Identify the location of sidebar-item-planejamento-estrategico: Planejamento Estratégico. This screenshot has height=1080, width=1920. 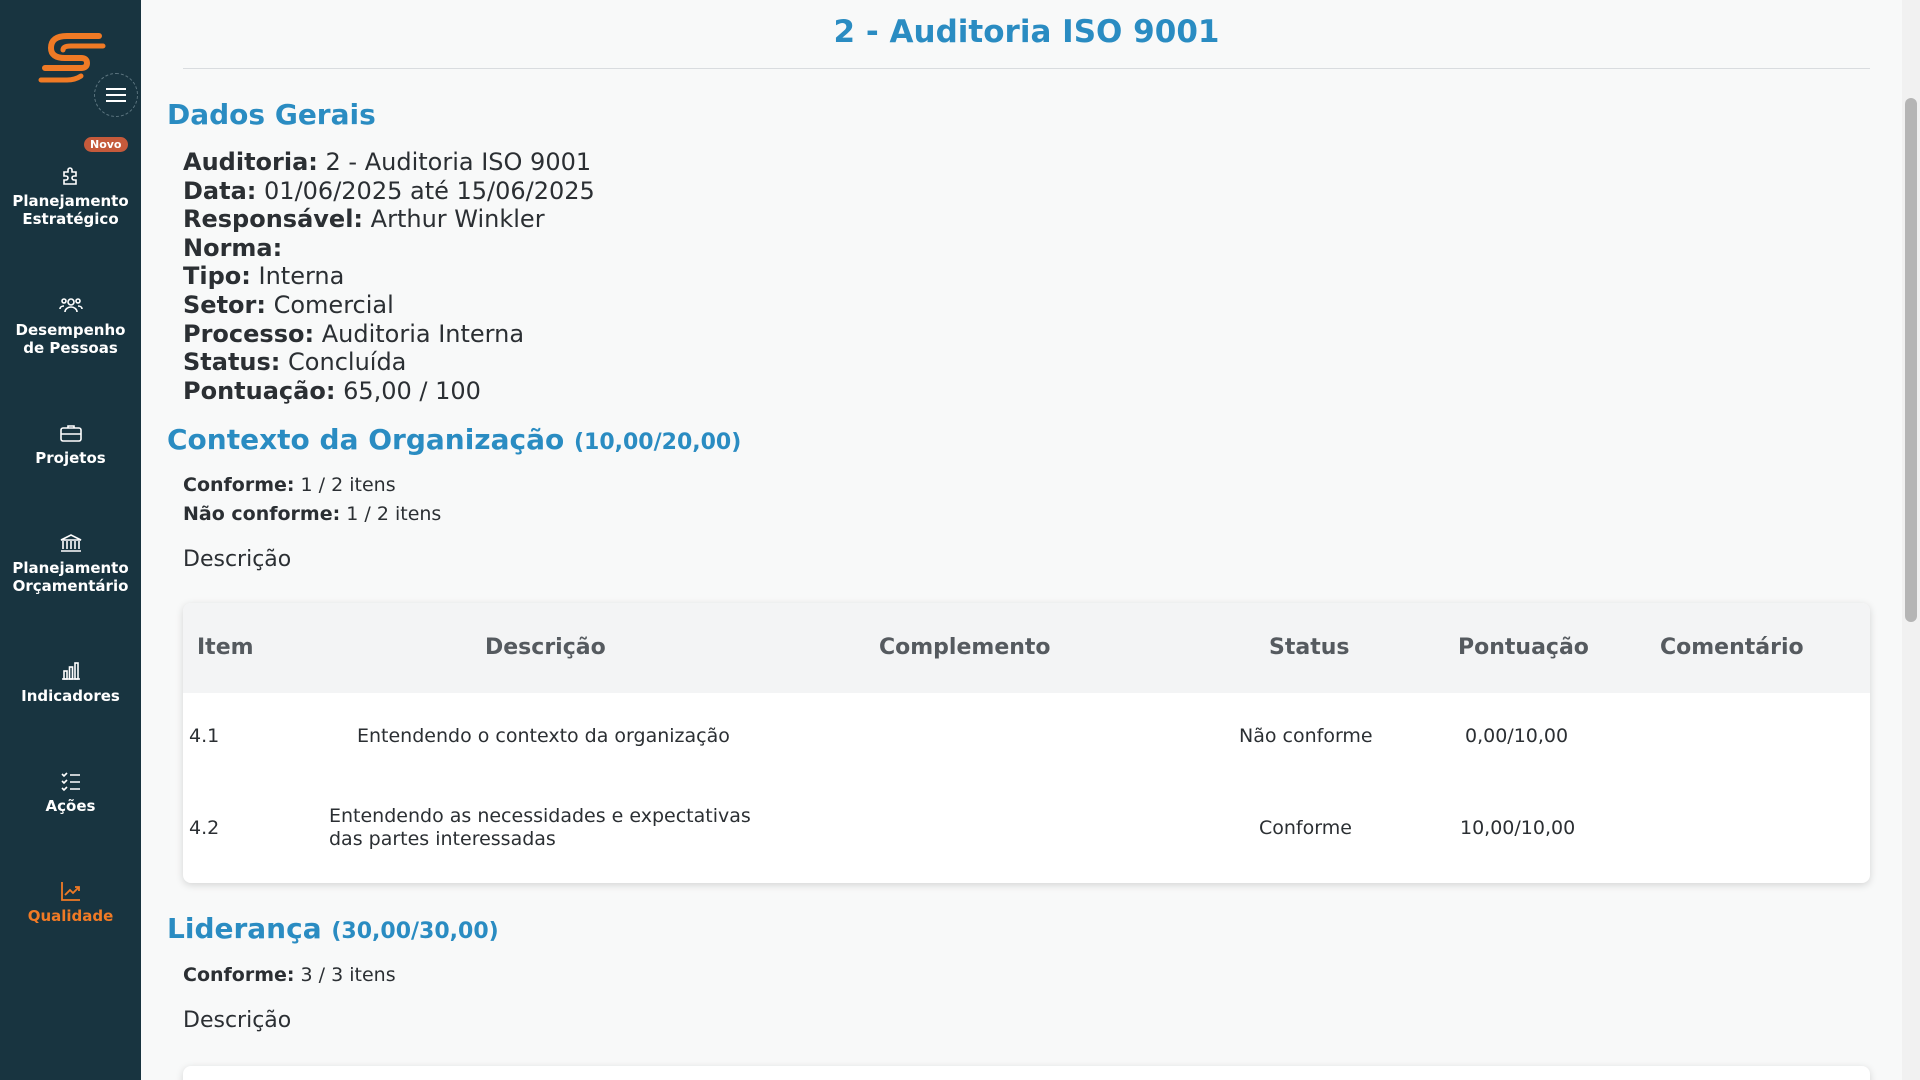
(70, 195).